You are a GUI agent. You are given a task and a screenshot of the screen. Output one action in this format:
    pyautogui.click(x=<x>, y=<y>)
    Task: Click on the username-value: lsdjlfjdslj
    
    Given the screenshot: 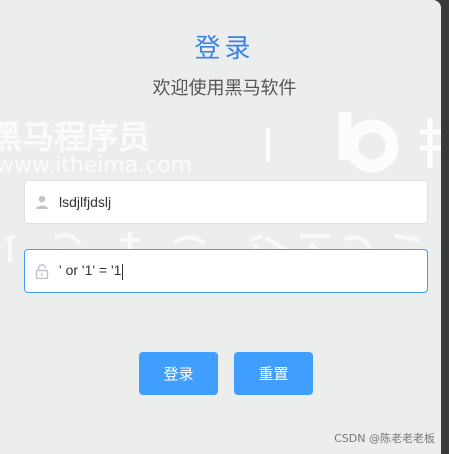 What is the action you would take?
    pyautogui.click(x=85, y=202)
    